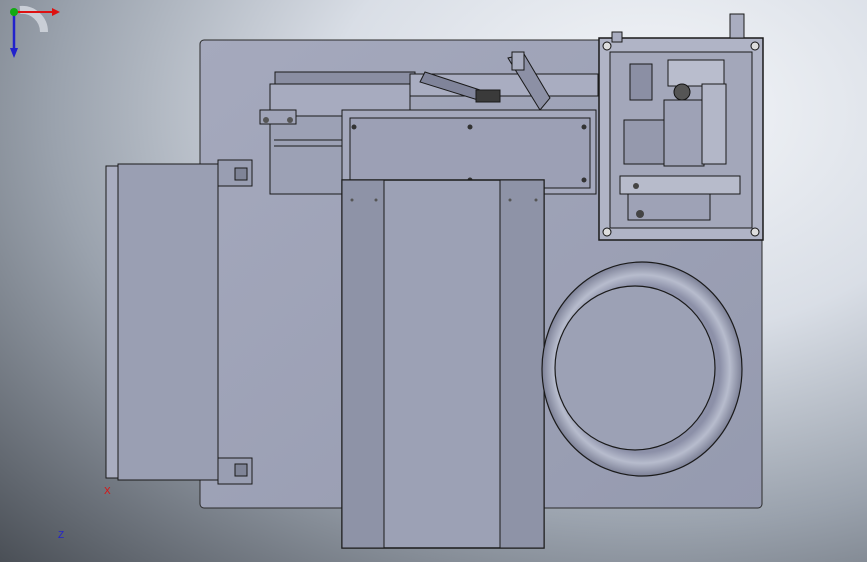  I want to click on control-box, so click(681, 127).